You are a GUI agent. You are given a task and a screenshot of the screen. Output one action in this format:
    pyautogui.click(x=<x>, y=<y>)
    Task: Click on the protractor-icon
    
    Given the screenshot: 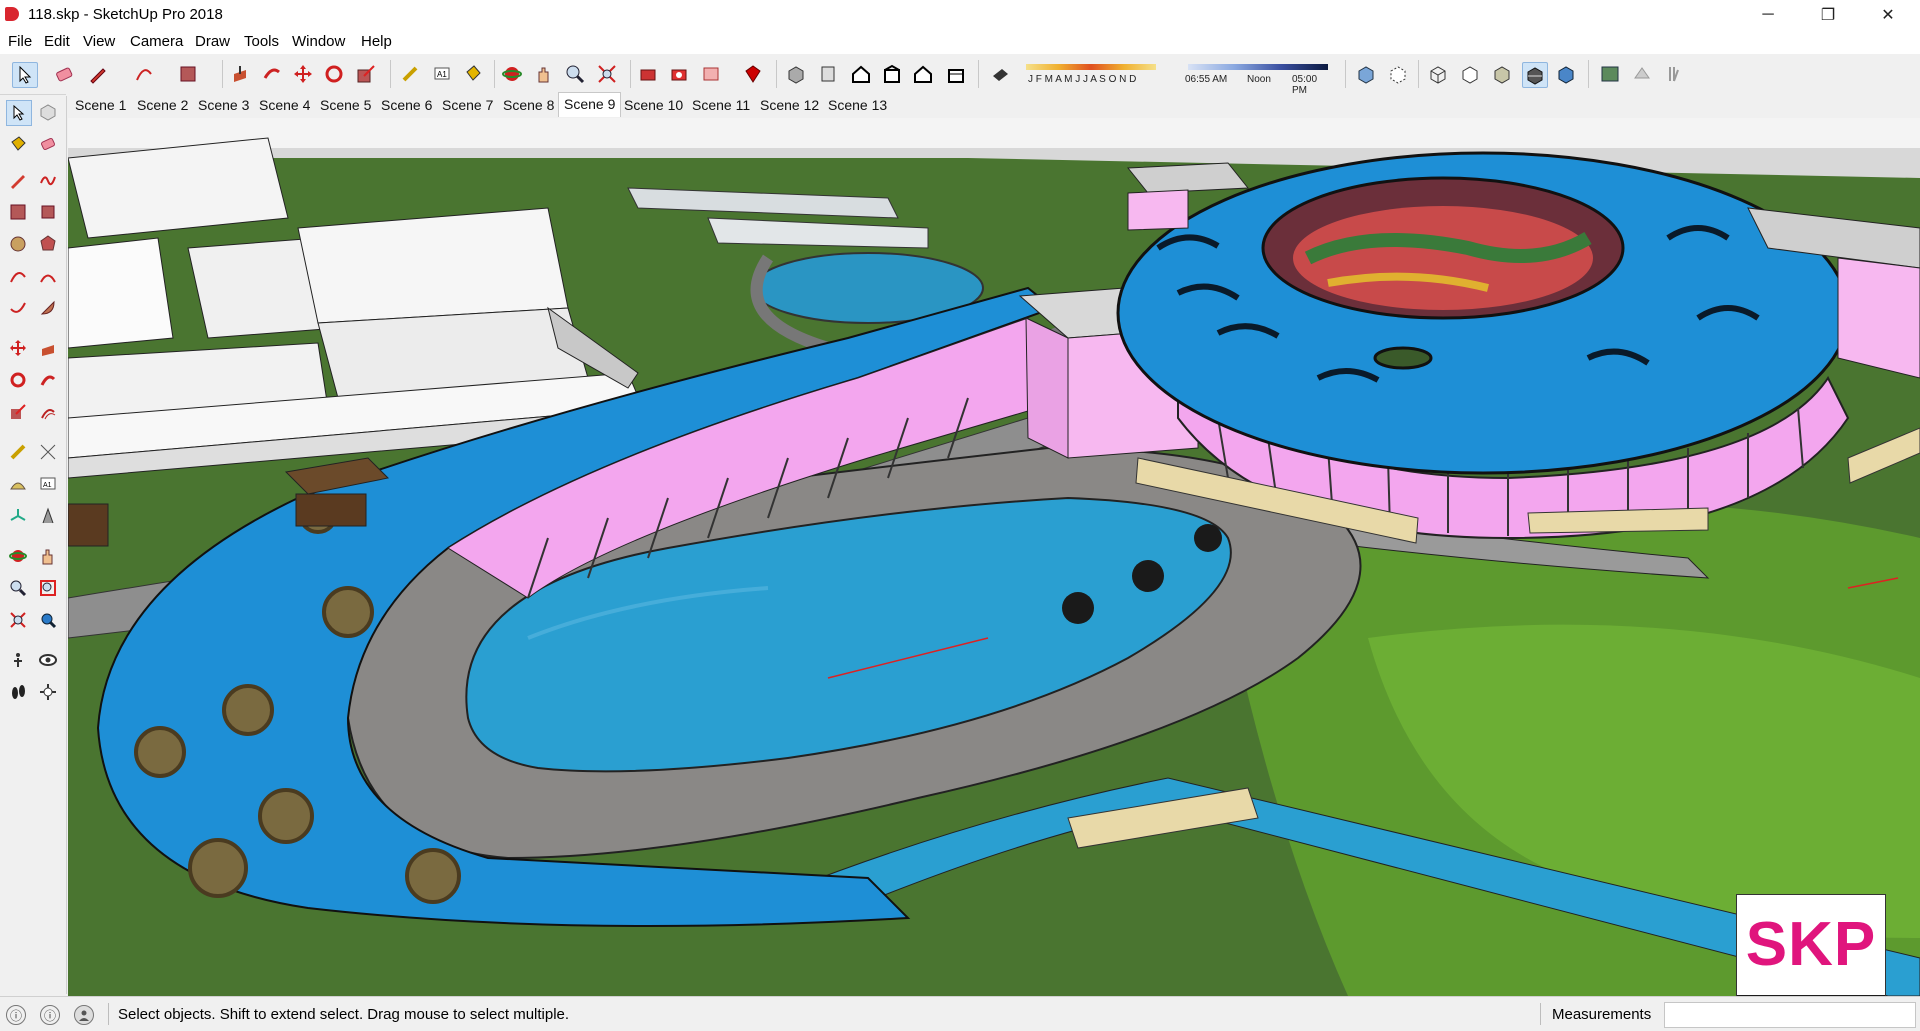 What is the action you would take?
    pyautogui.click(x=18, y=484)
    